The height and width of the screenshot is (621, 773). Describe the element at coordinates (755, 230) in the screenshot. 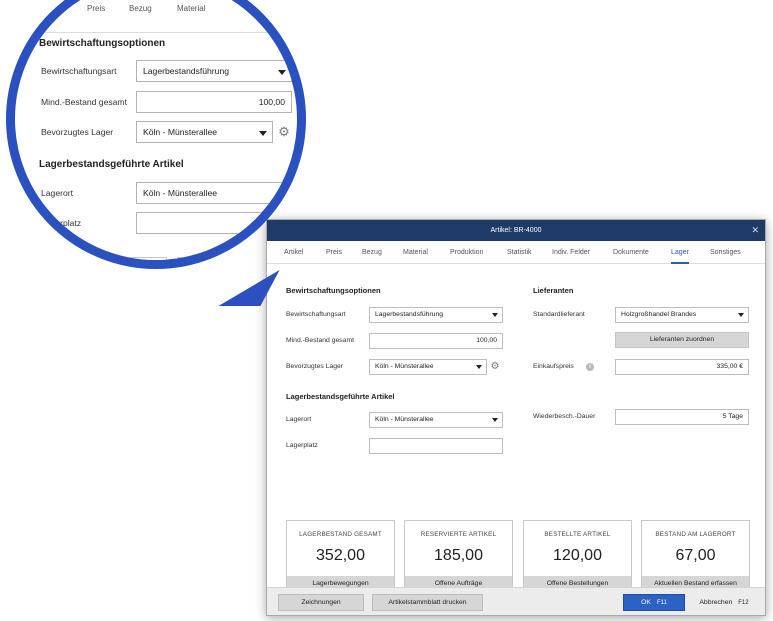

I see `close-icon: ✕` at that location.